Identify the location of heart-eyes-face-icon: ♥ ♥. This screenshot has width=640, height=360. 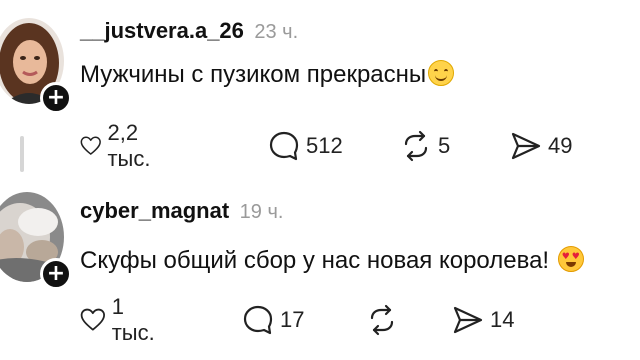
(570, 259).